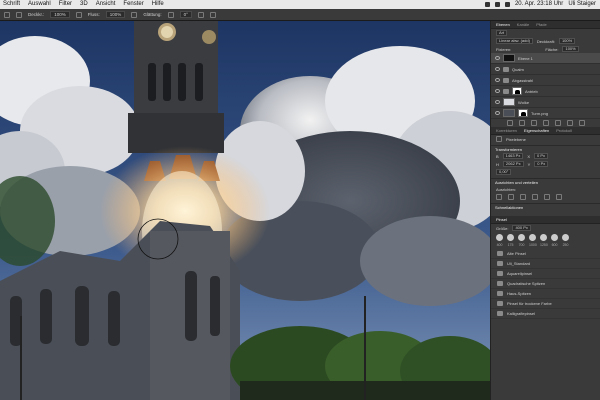 This screenshot has height=400, width=600. I want to click on layer-item: Antrieb, so click(545, 91).